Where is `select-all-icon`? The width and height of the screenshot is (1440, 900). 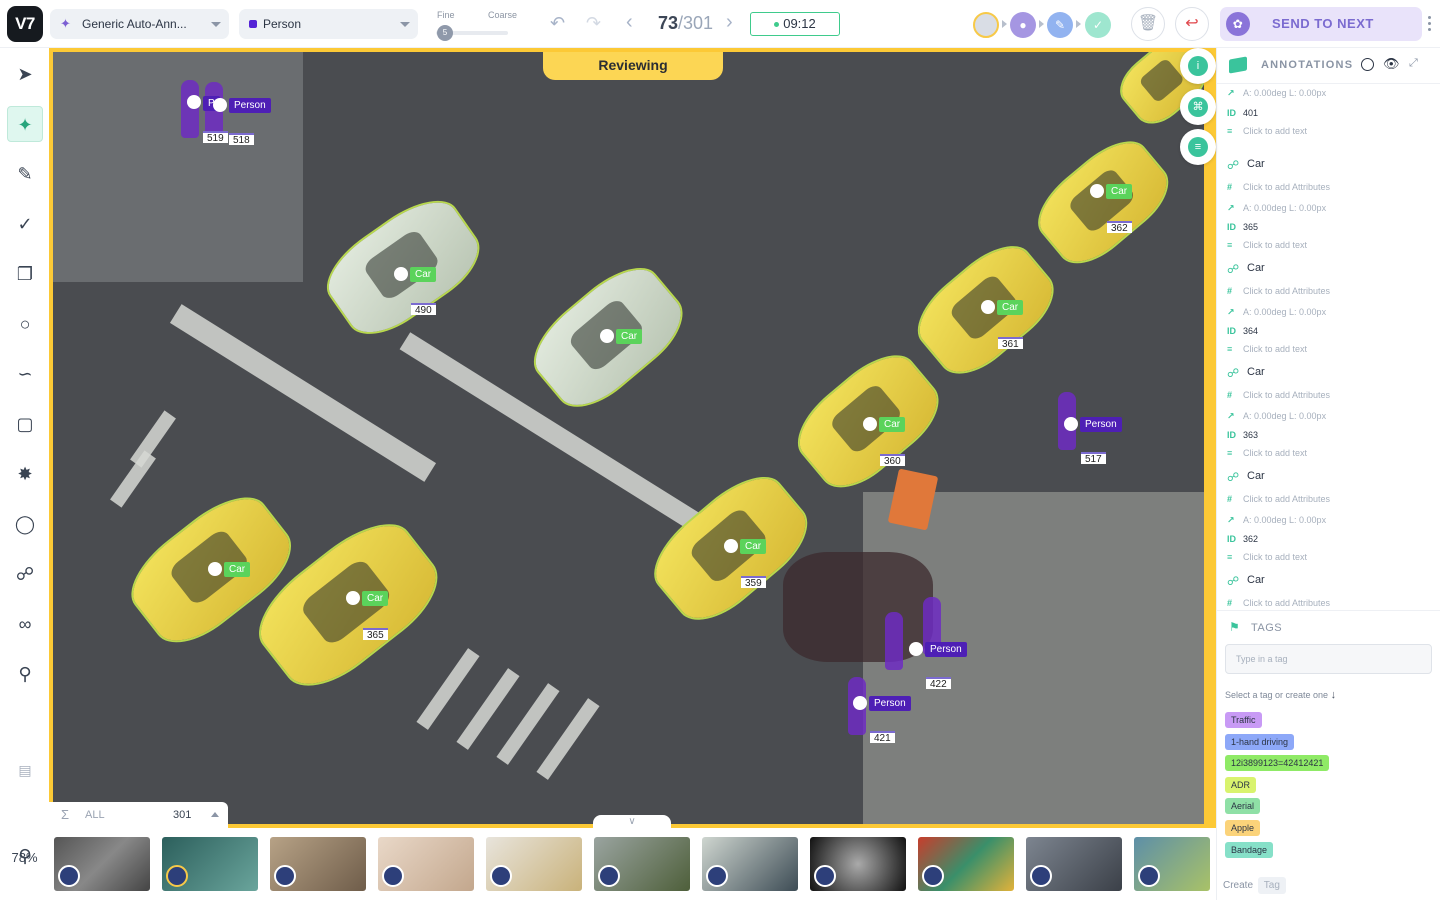 select-all-icon is located at coordinates (1367, 64).